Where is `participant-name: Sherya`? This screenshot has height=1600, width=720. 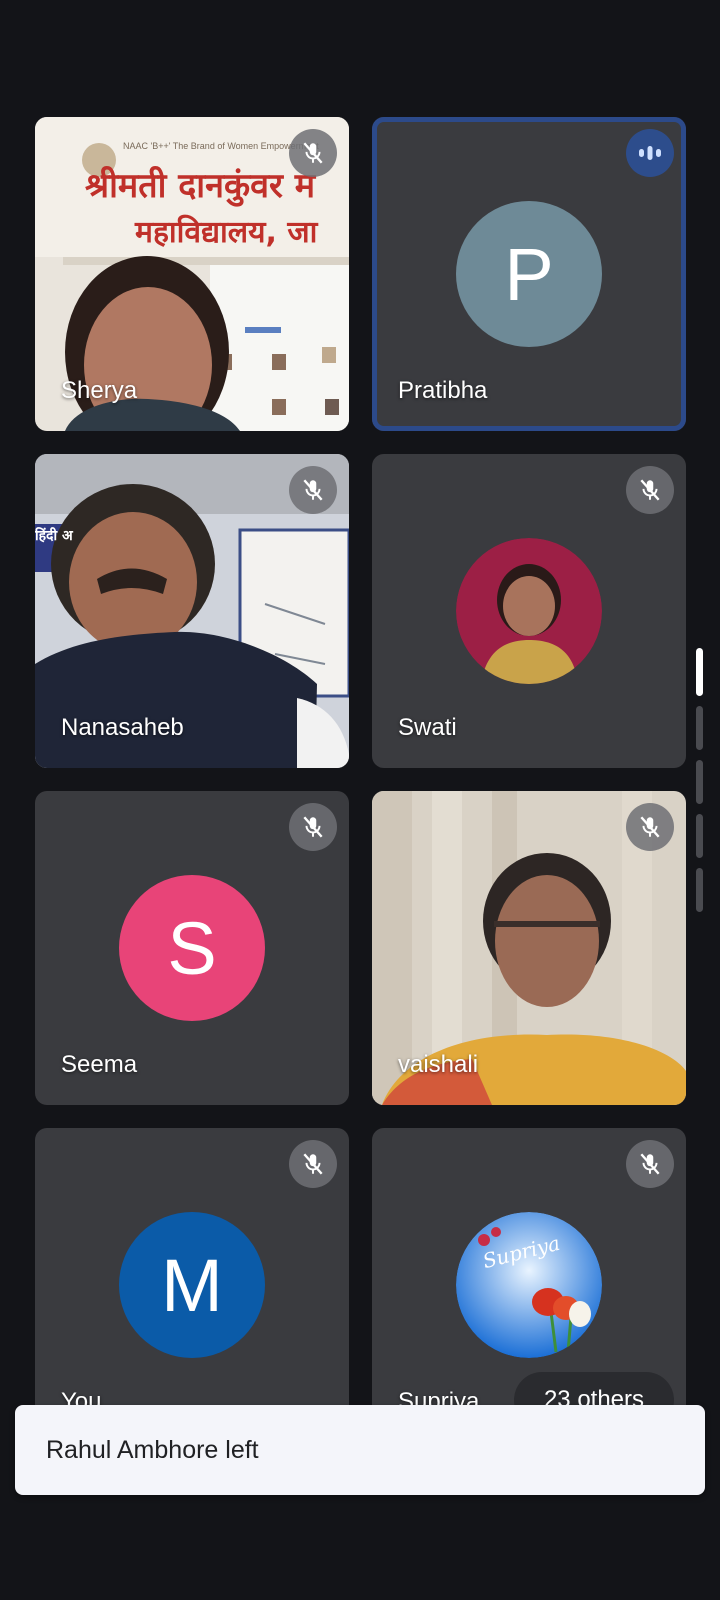 participant-name: Sherya is located at coordinates (99, 390).